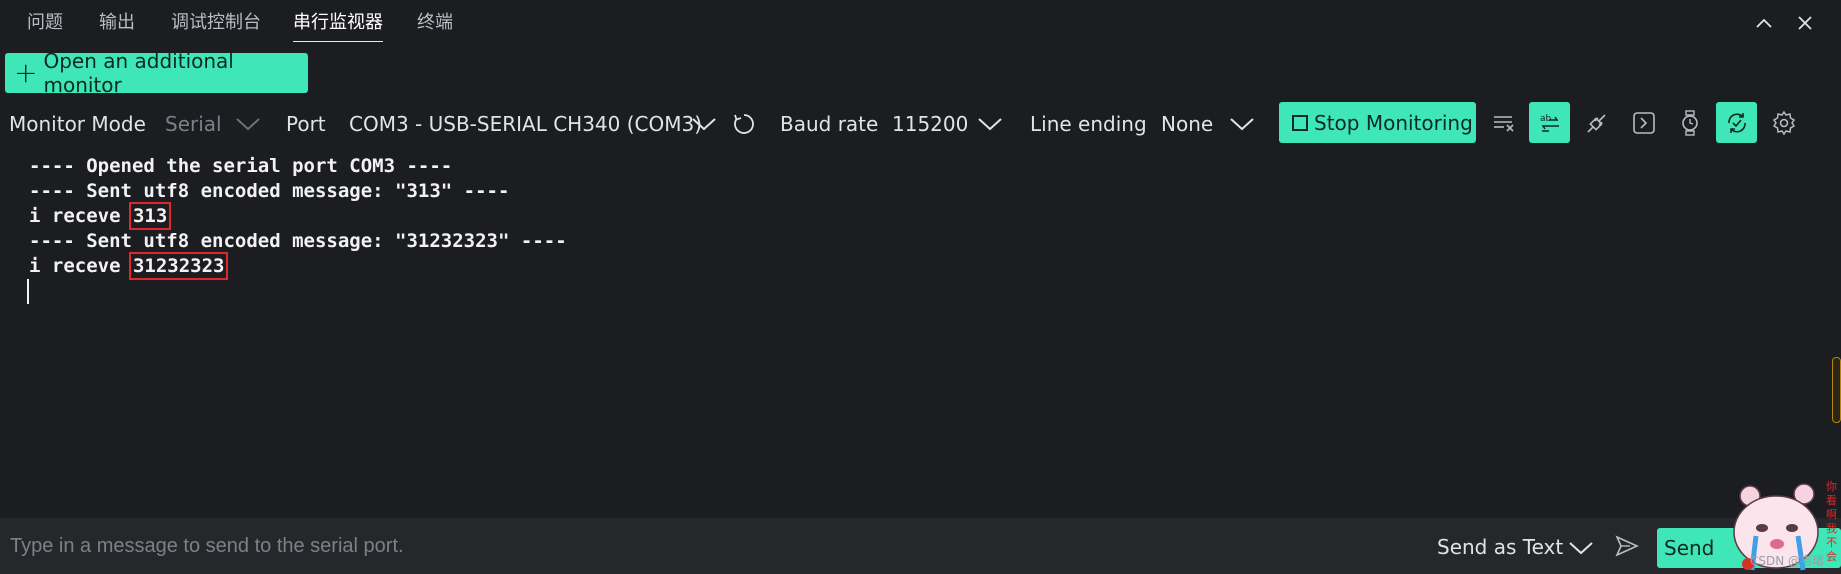 Image resolution: width=1841 pixels, height=574 pixels. Describe the element at coordinates (178, 266) in the screenshot. I see `received-value-highlight: 31232323` at that location.